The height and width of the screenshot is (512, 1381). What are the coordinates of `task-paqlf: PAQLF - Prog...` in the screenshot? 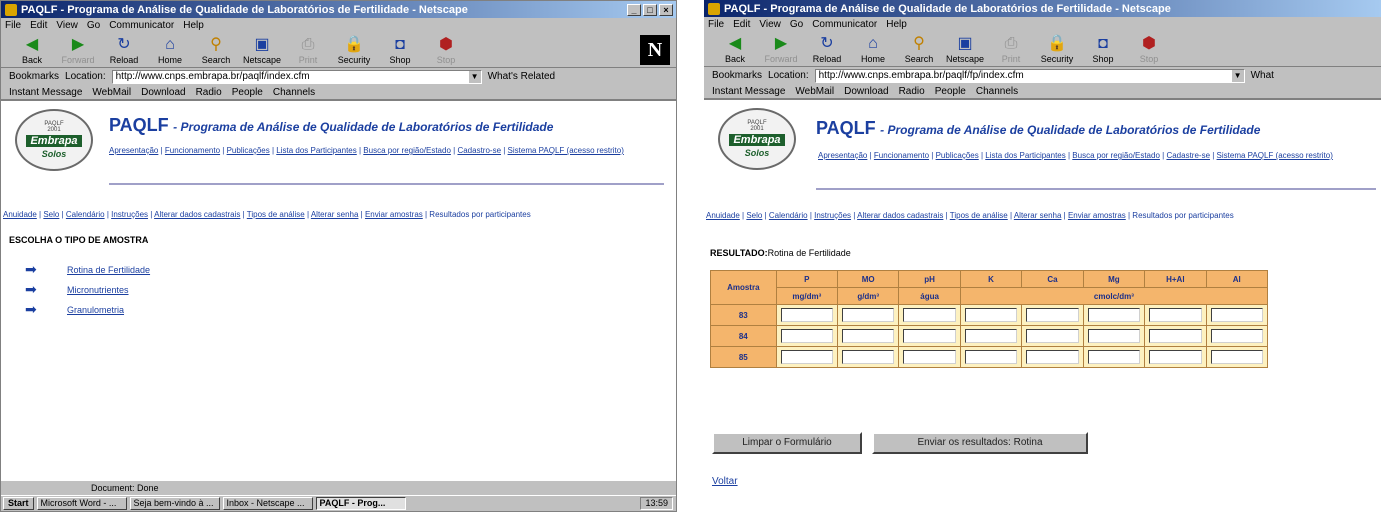 It's located at (360, 503).